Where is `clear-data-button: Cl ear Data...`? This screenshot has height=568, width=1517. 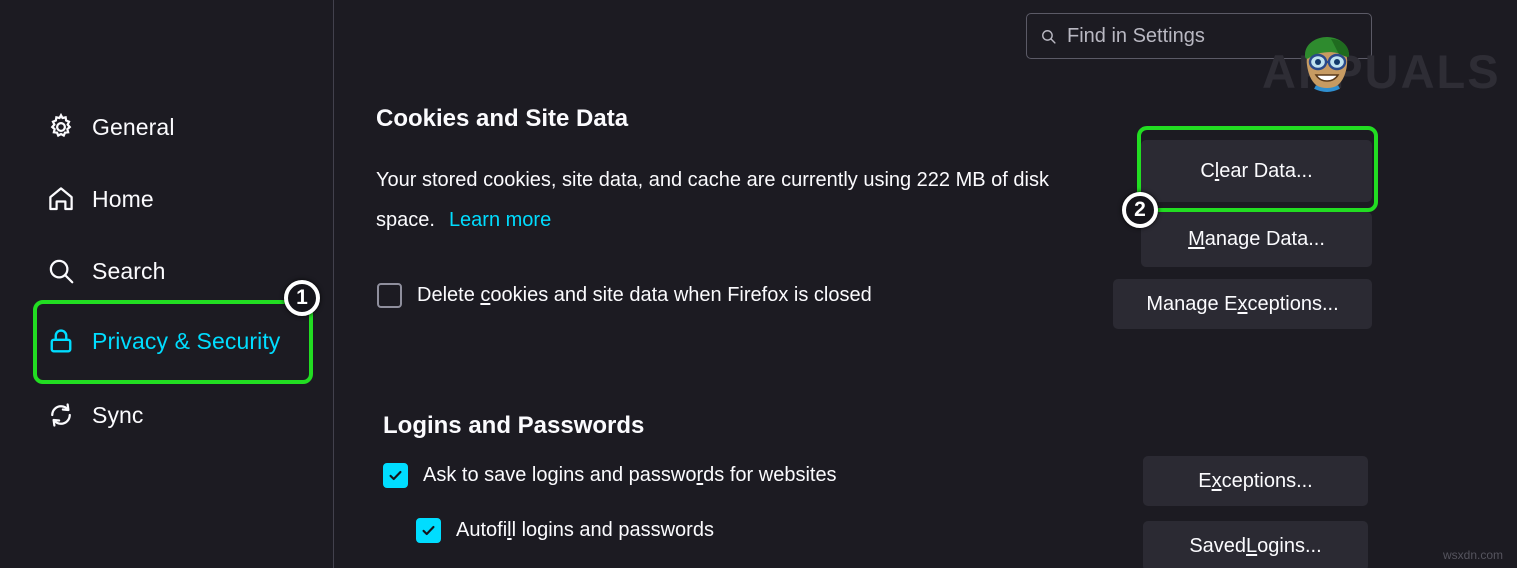 clear-data-button: Cl ear Data... is located at coordinates (1256, 171).